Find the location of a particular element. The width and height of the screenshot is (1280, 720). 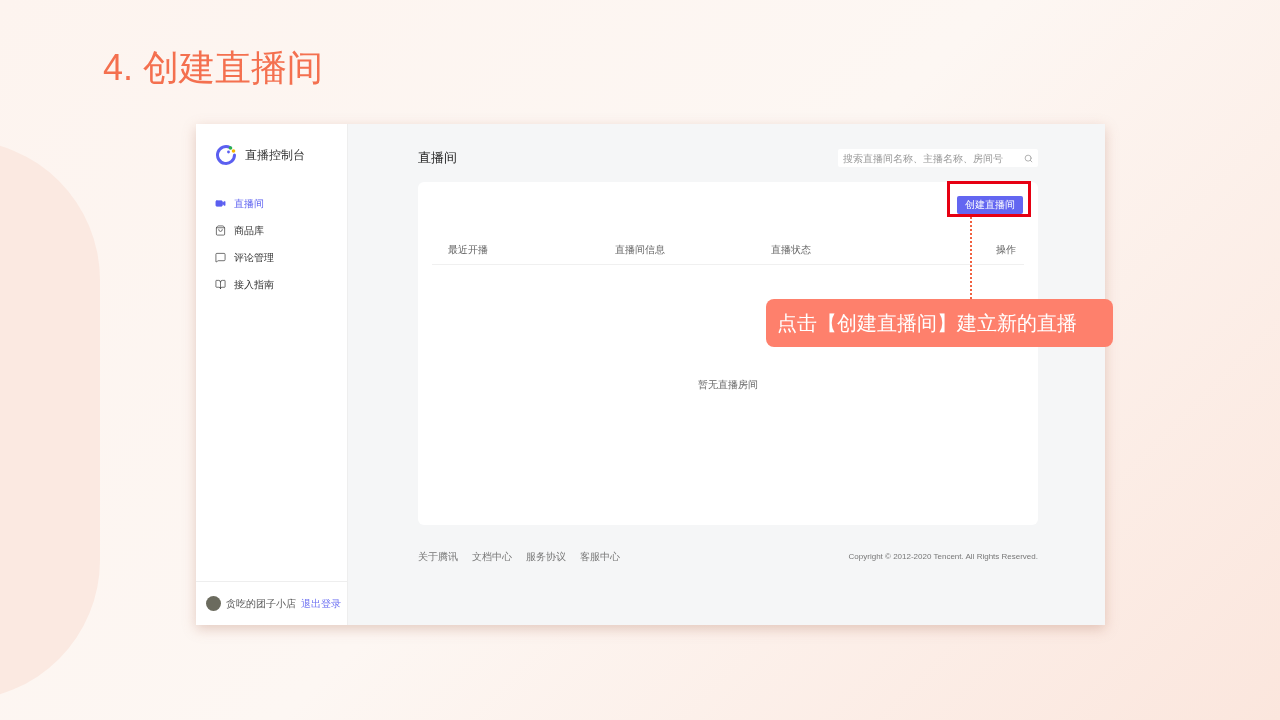

nav-item: 直播间 is located at coordinates (271, 203).